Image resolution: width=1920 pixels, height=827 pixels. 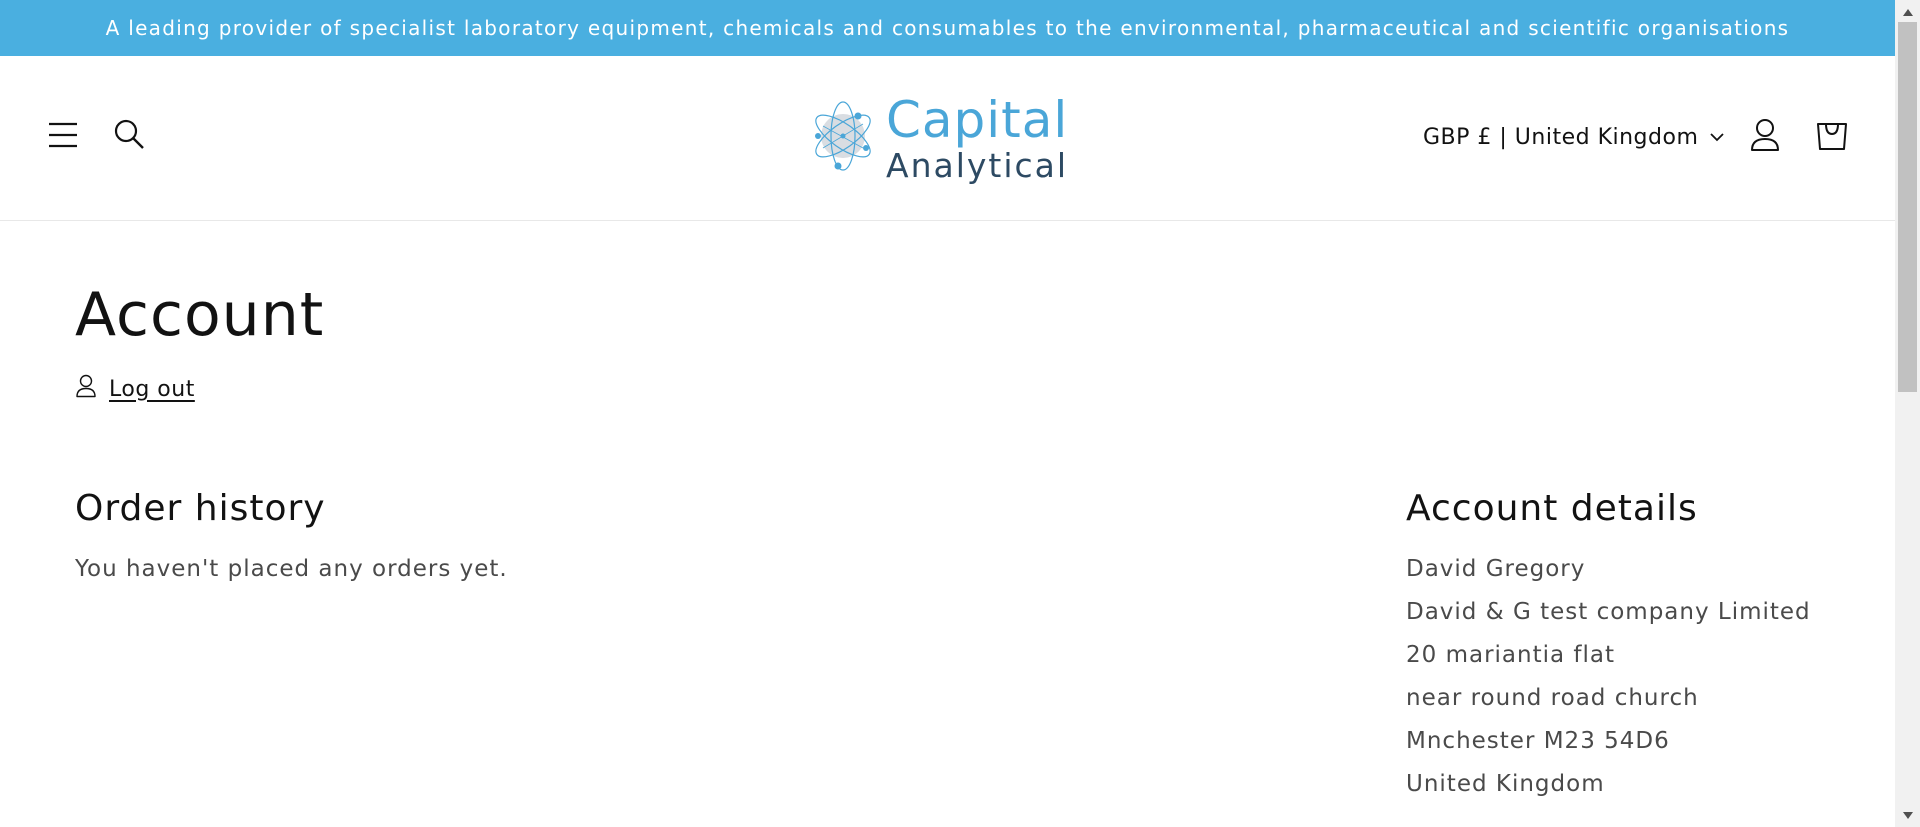 What do you see at coordinates (1511, 655) in the screenshot?
I see `account-detail-address-line-1: 20 mariantia flat` at bounding box center [1511, 655].